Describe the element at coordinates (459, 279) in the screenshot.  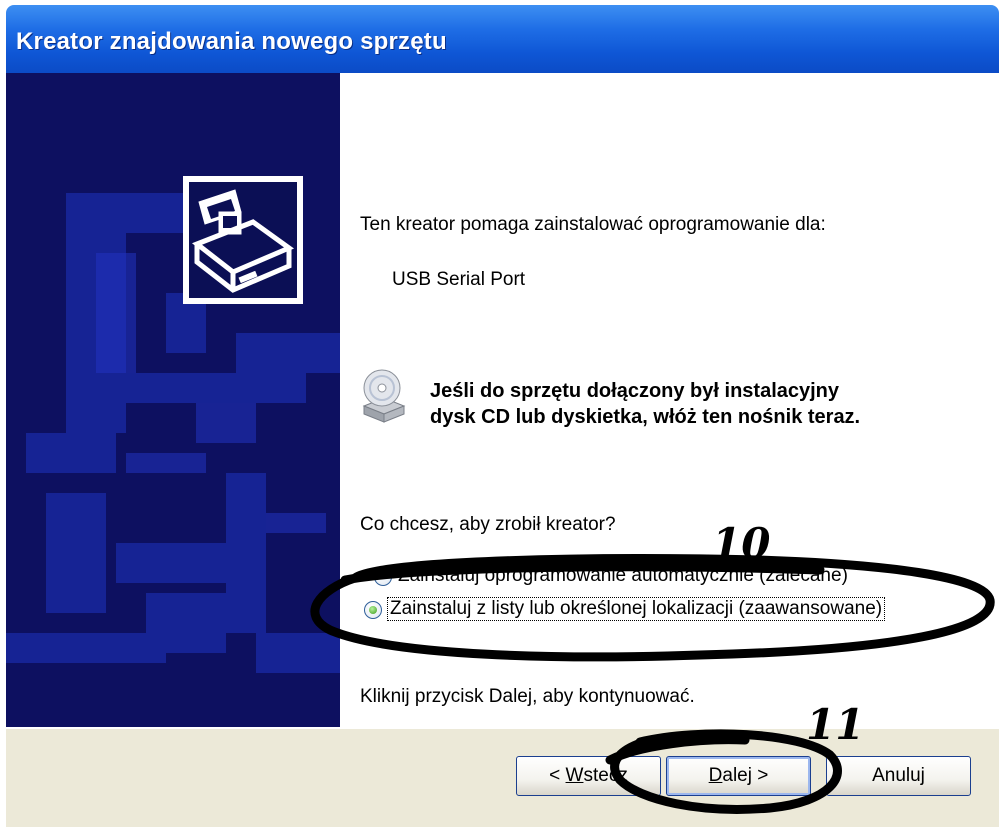
I see `device-name: USB Serial Port` at that location.